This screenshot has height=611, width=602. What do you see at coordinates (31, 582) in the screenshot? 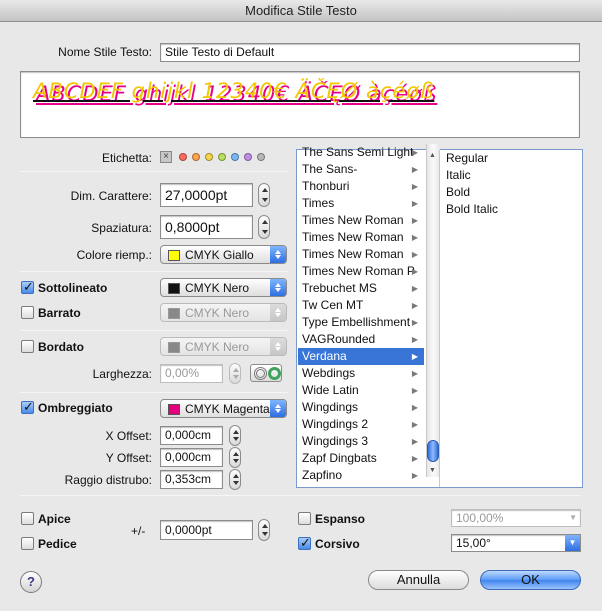
I see `help-button: ?` at bounding box center [31, 582].